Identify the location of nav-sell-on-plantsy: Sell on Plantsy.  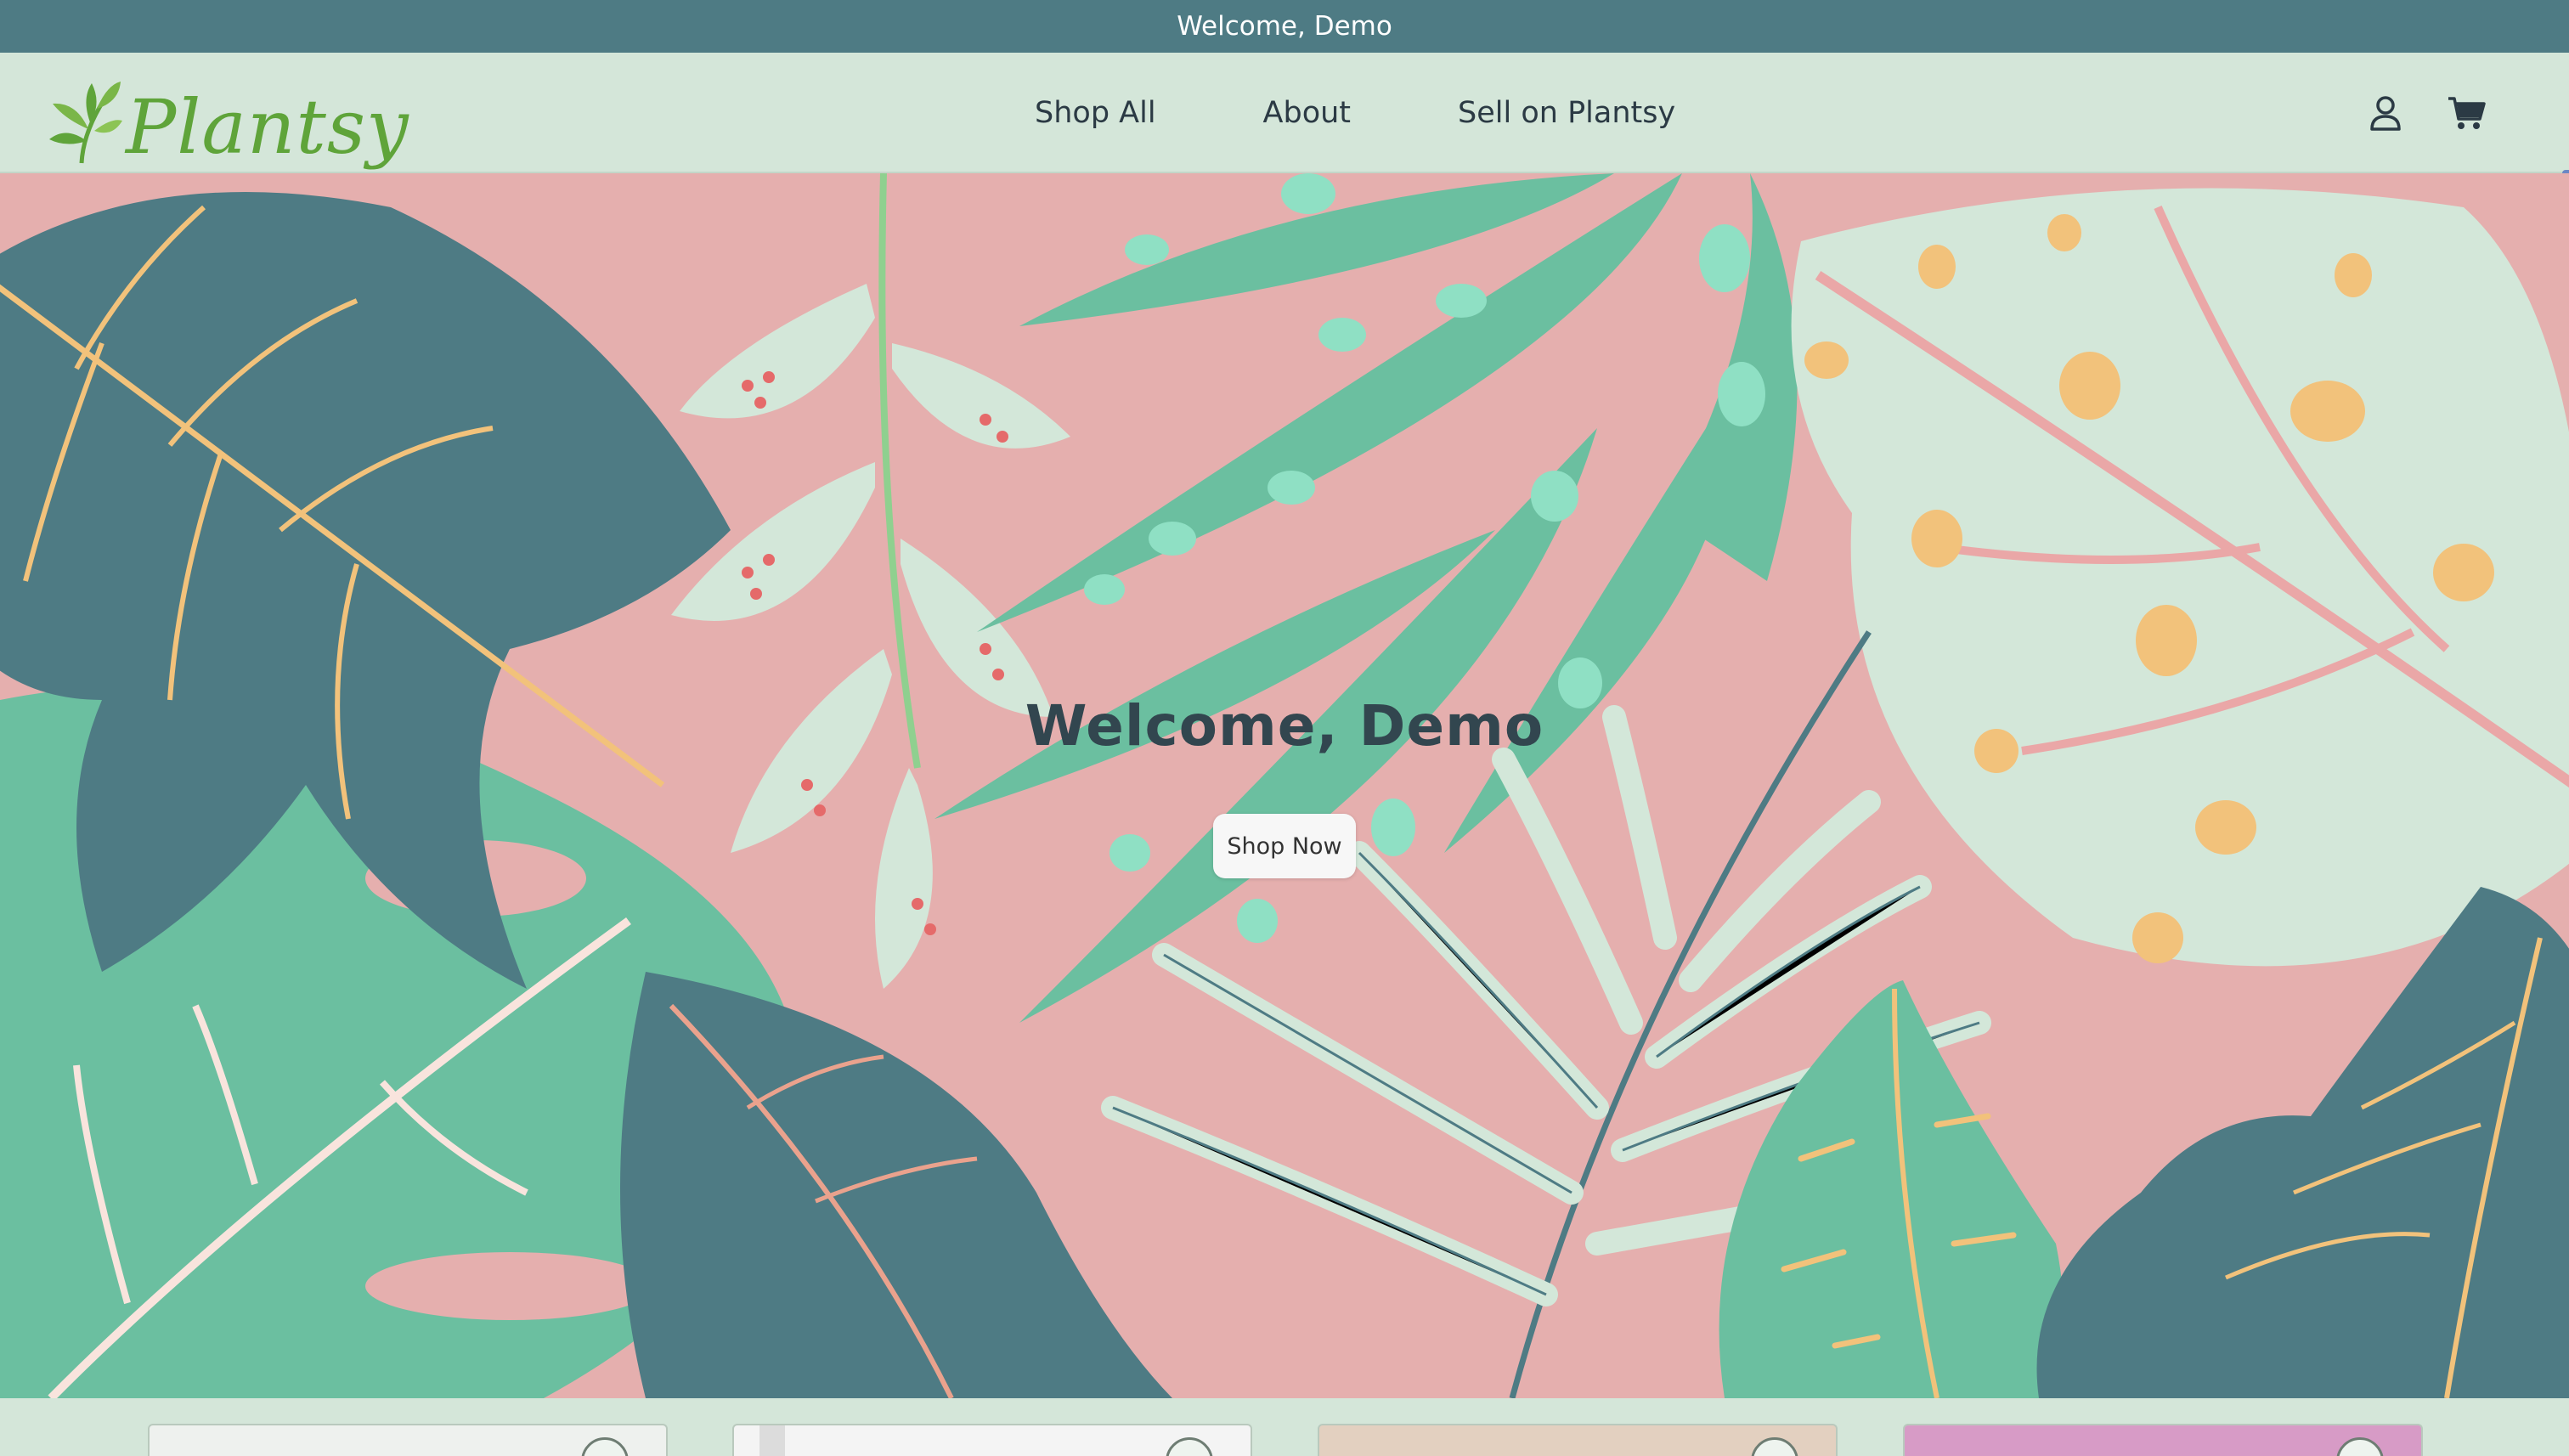
(1567, 113).